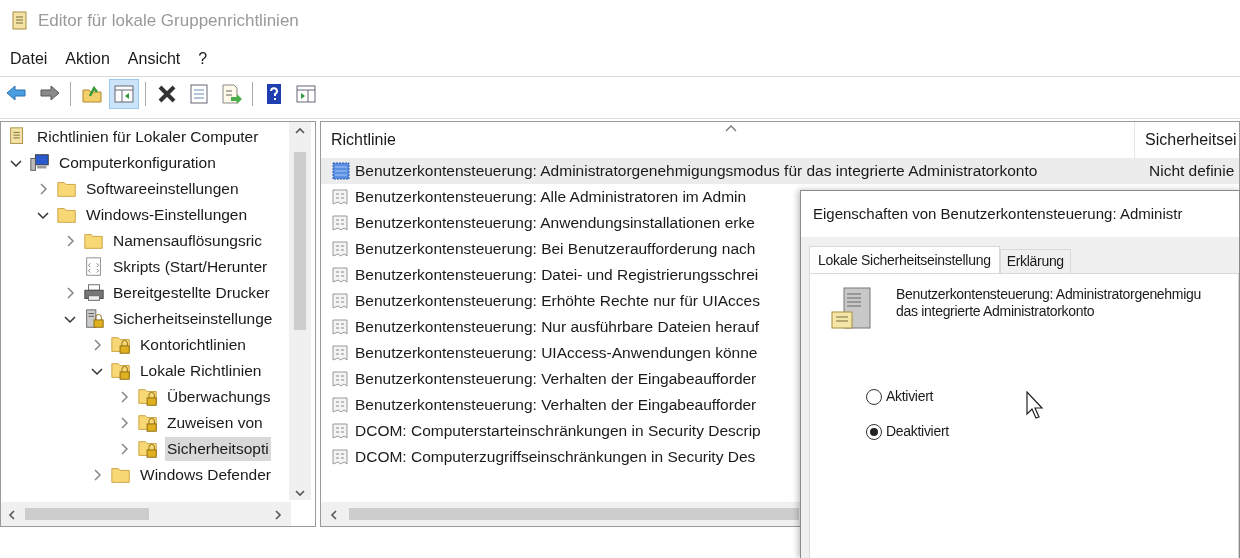 This screenshot has height=558, width=1240. I want to click on tree-item: Bereitgestellte Drucker, so click(191, 293).